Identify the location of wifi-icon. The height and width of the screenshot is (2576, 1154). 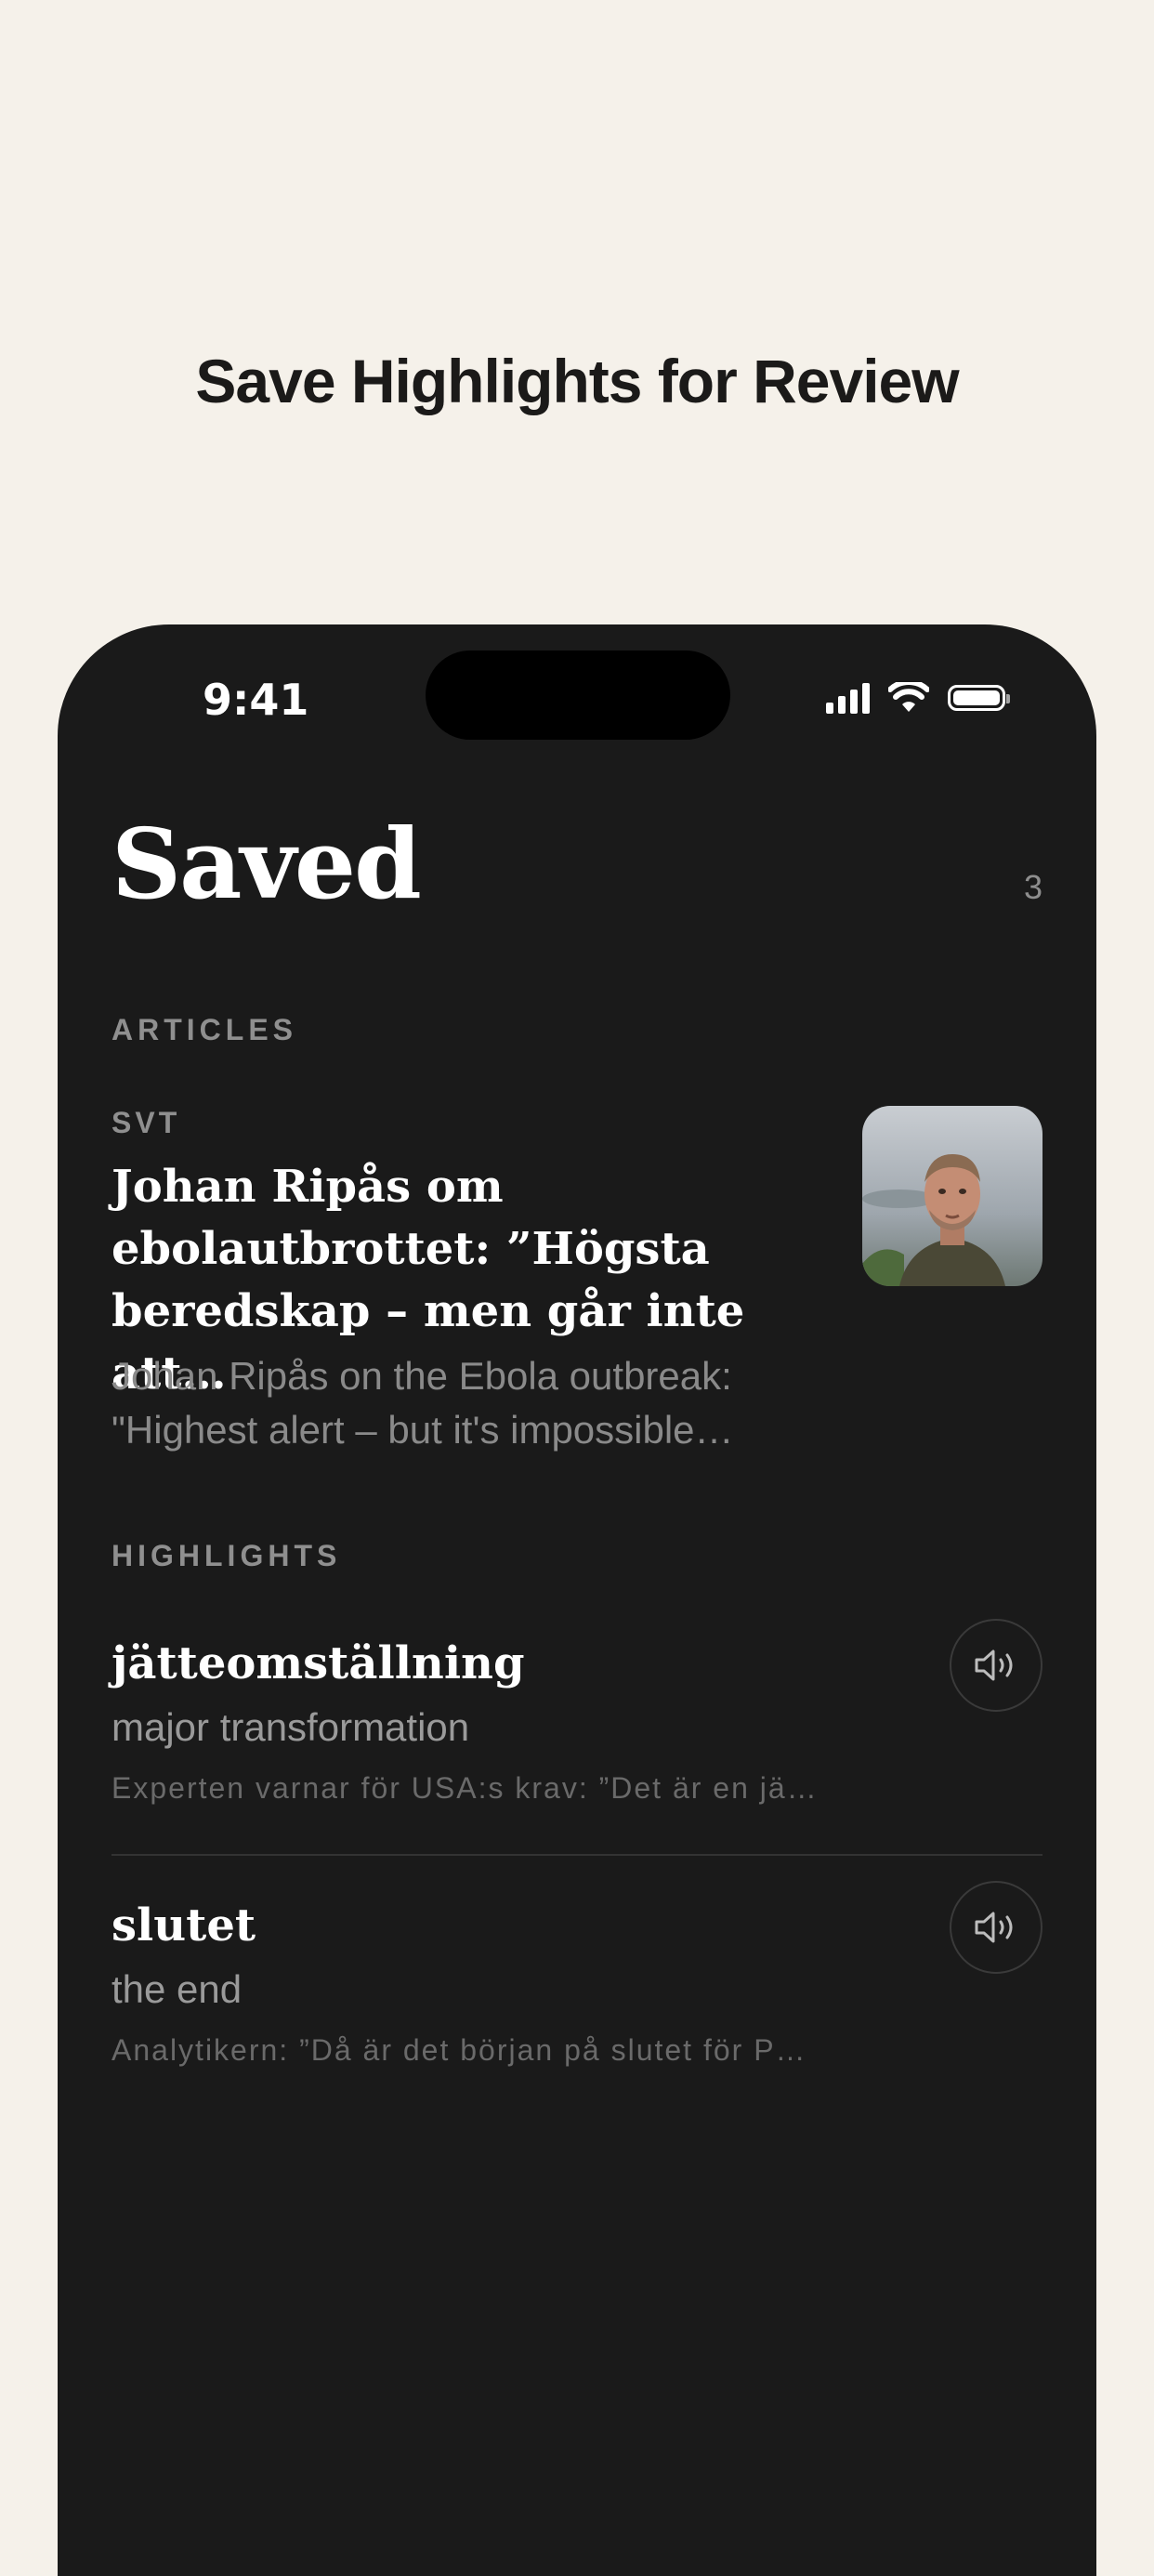
(908, 697).